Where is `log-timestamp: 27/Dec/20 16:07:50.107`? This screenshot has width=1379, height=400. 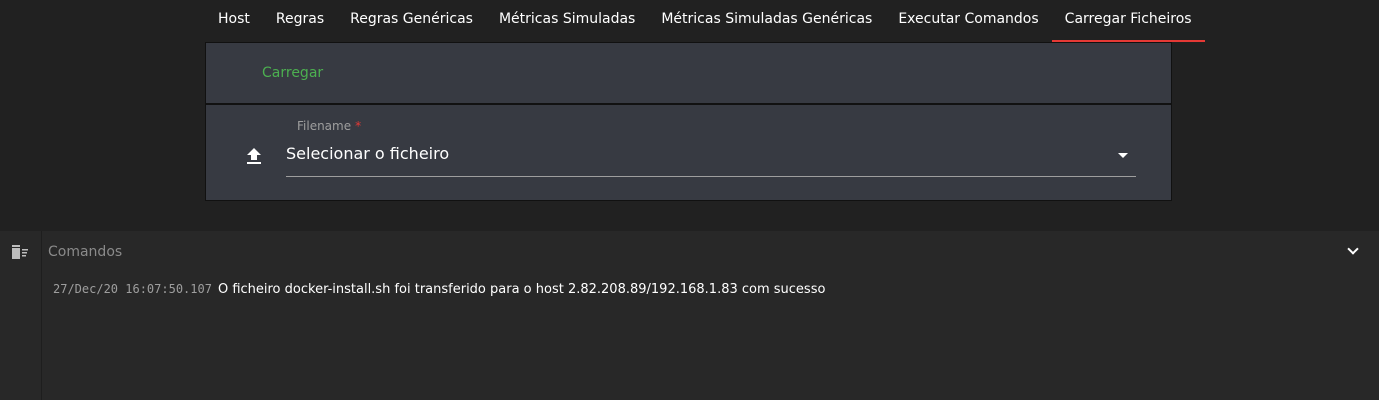 log-timestamp: 27/Dec/20 16:07:50.107 is located at coordinates (132, 289).